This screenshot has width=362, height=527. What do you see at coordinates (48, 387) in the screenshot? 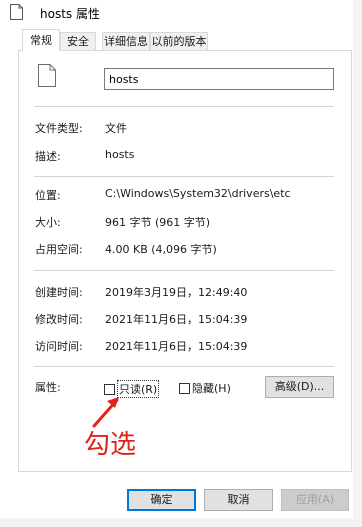
I see `attributes-label: 属性:` at bounding box center [48, 387].